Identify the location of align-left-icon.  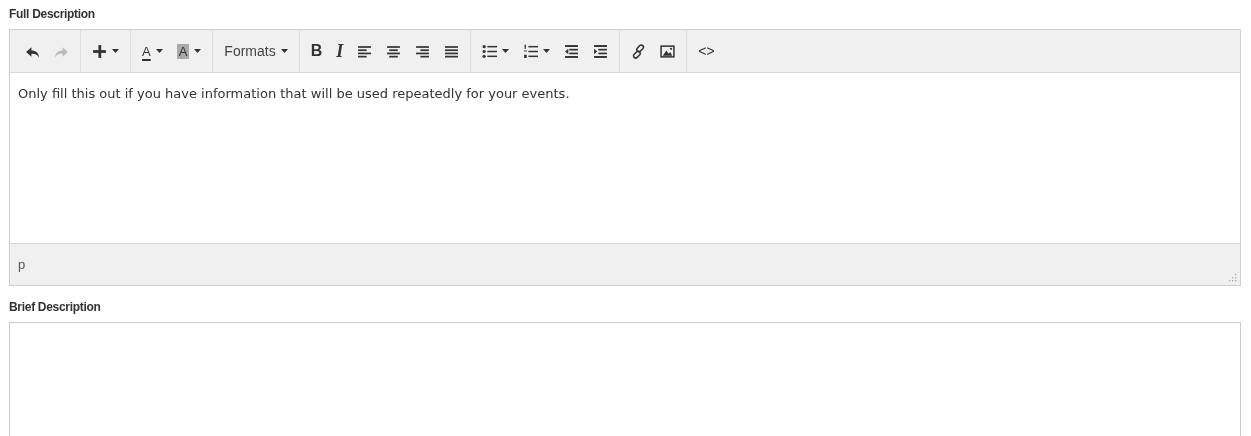
(365, 51).